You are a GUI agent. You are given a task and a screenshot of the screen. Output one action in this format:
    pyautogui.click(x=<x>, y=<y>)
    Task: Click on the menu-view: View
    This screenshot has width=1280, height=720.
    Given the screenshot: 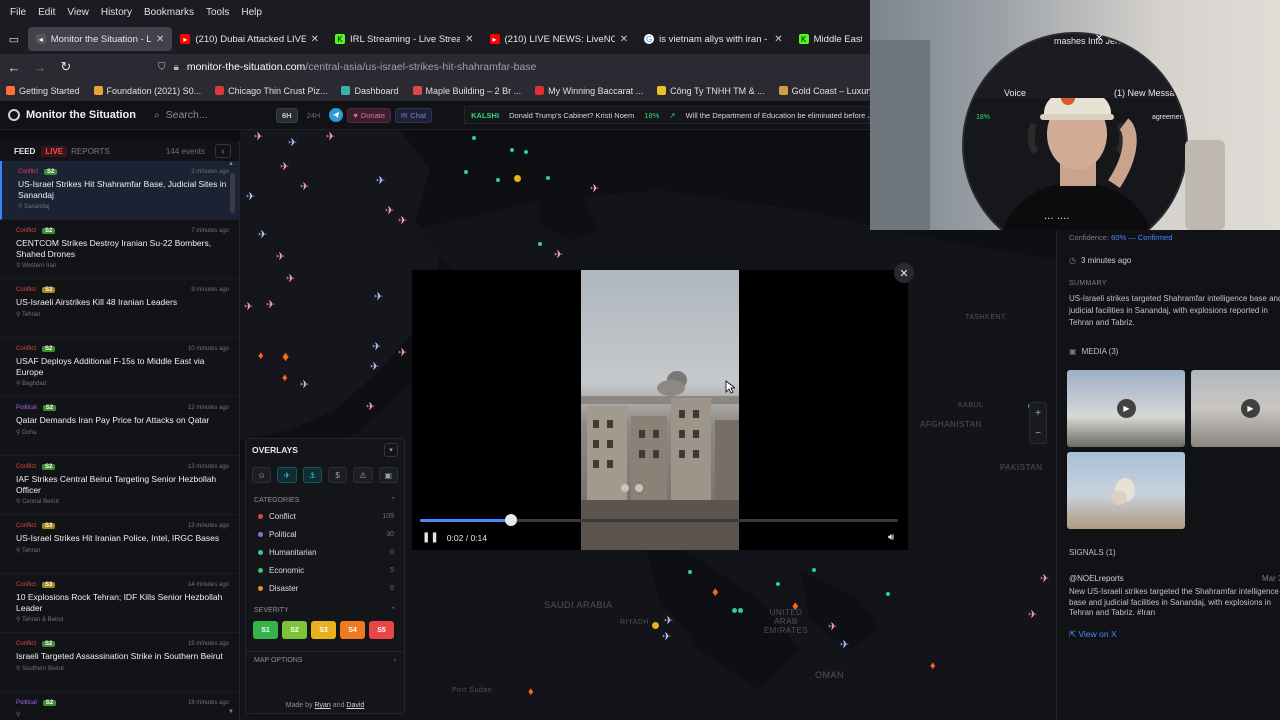 What is the action you would take?
    pyautogui.click(x=78, y=12)
    